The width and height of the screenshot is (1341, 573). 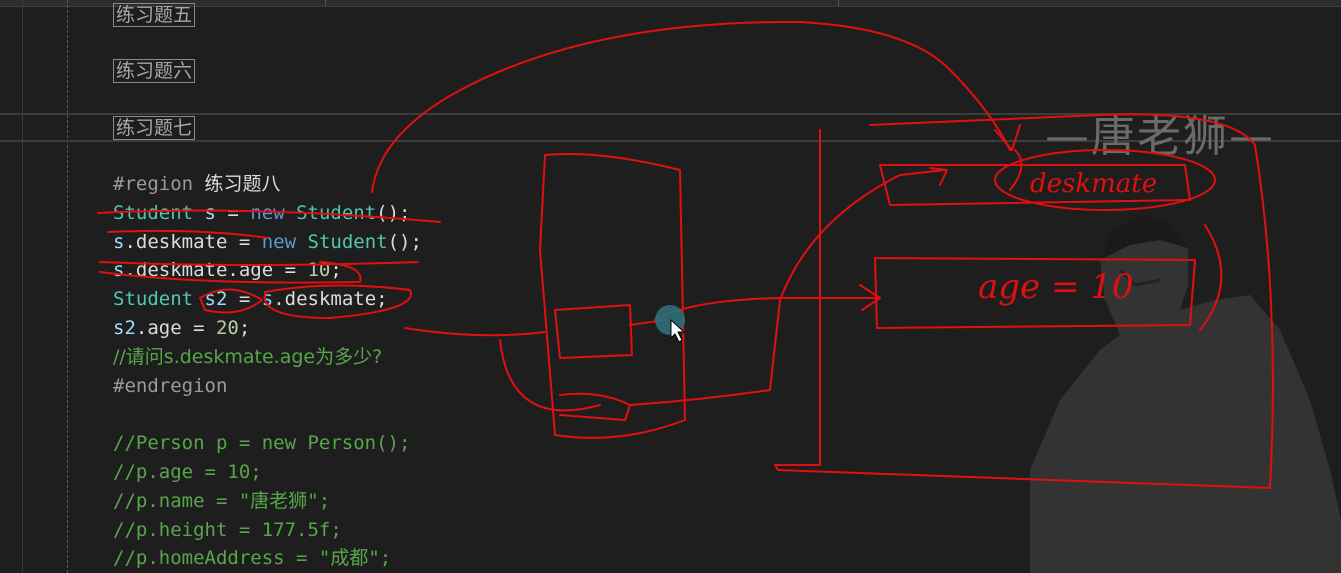 I want to click on mouse-cursor-highlight, so click(x=670, y=320).